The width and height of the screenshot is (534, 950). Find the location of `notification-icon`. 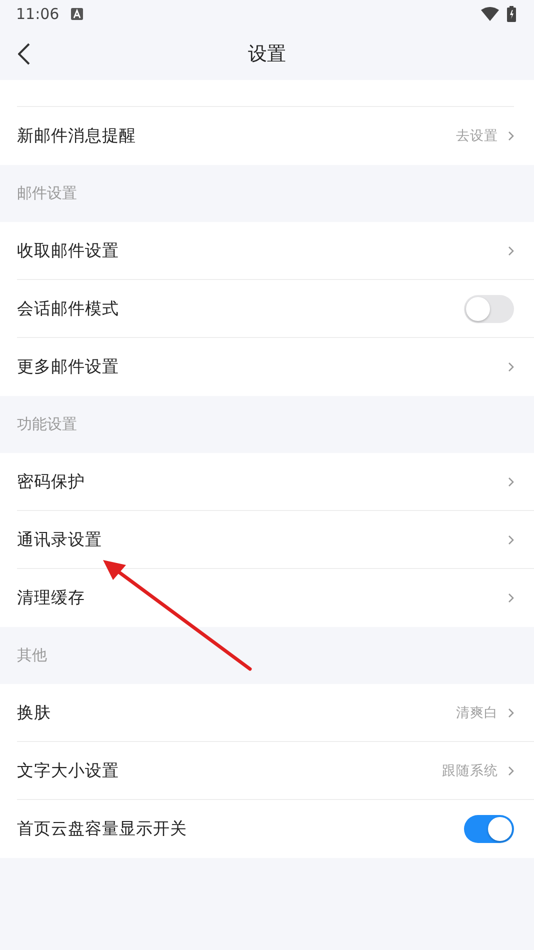

notification-icon is located at coordinates (77, 14).